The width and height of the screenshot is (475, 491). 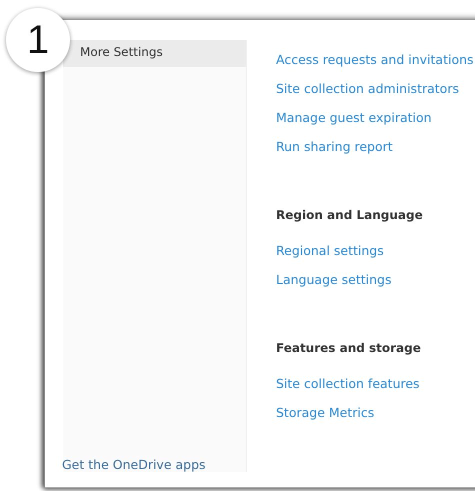 I want to click on settings-link: Manage guest expiration, so click(x=375, y=117).